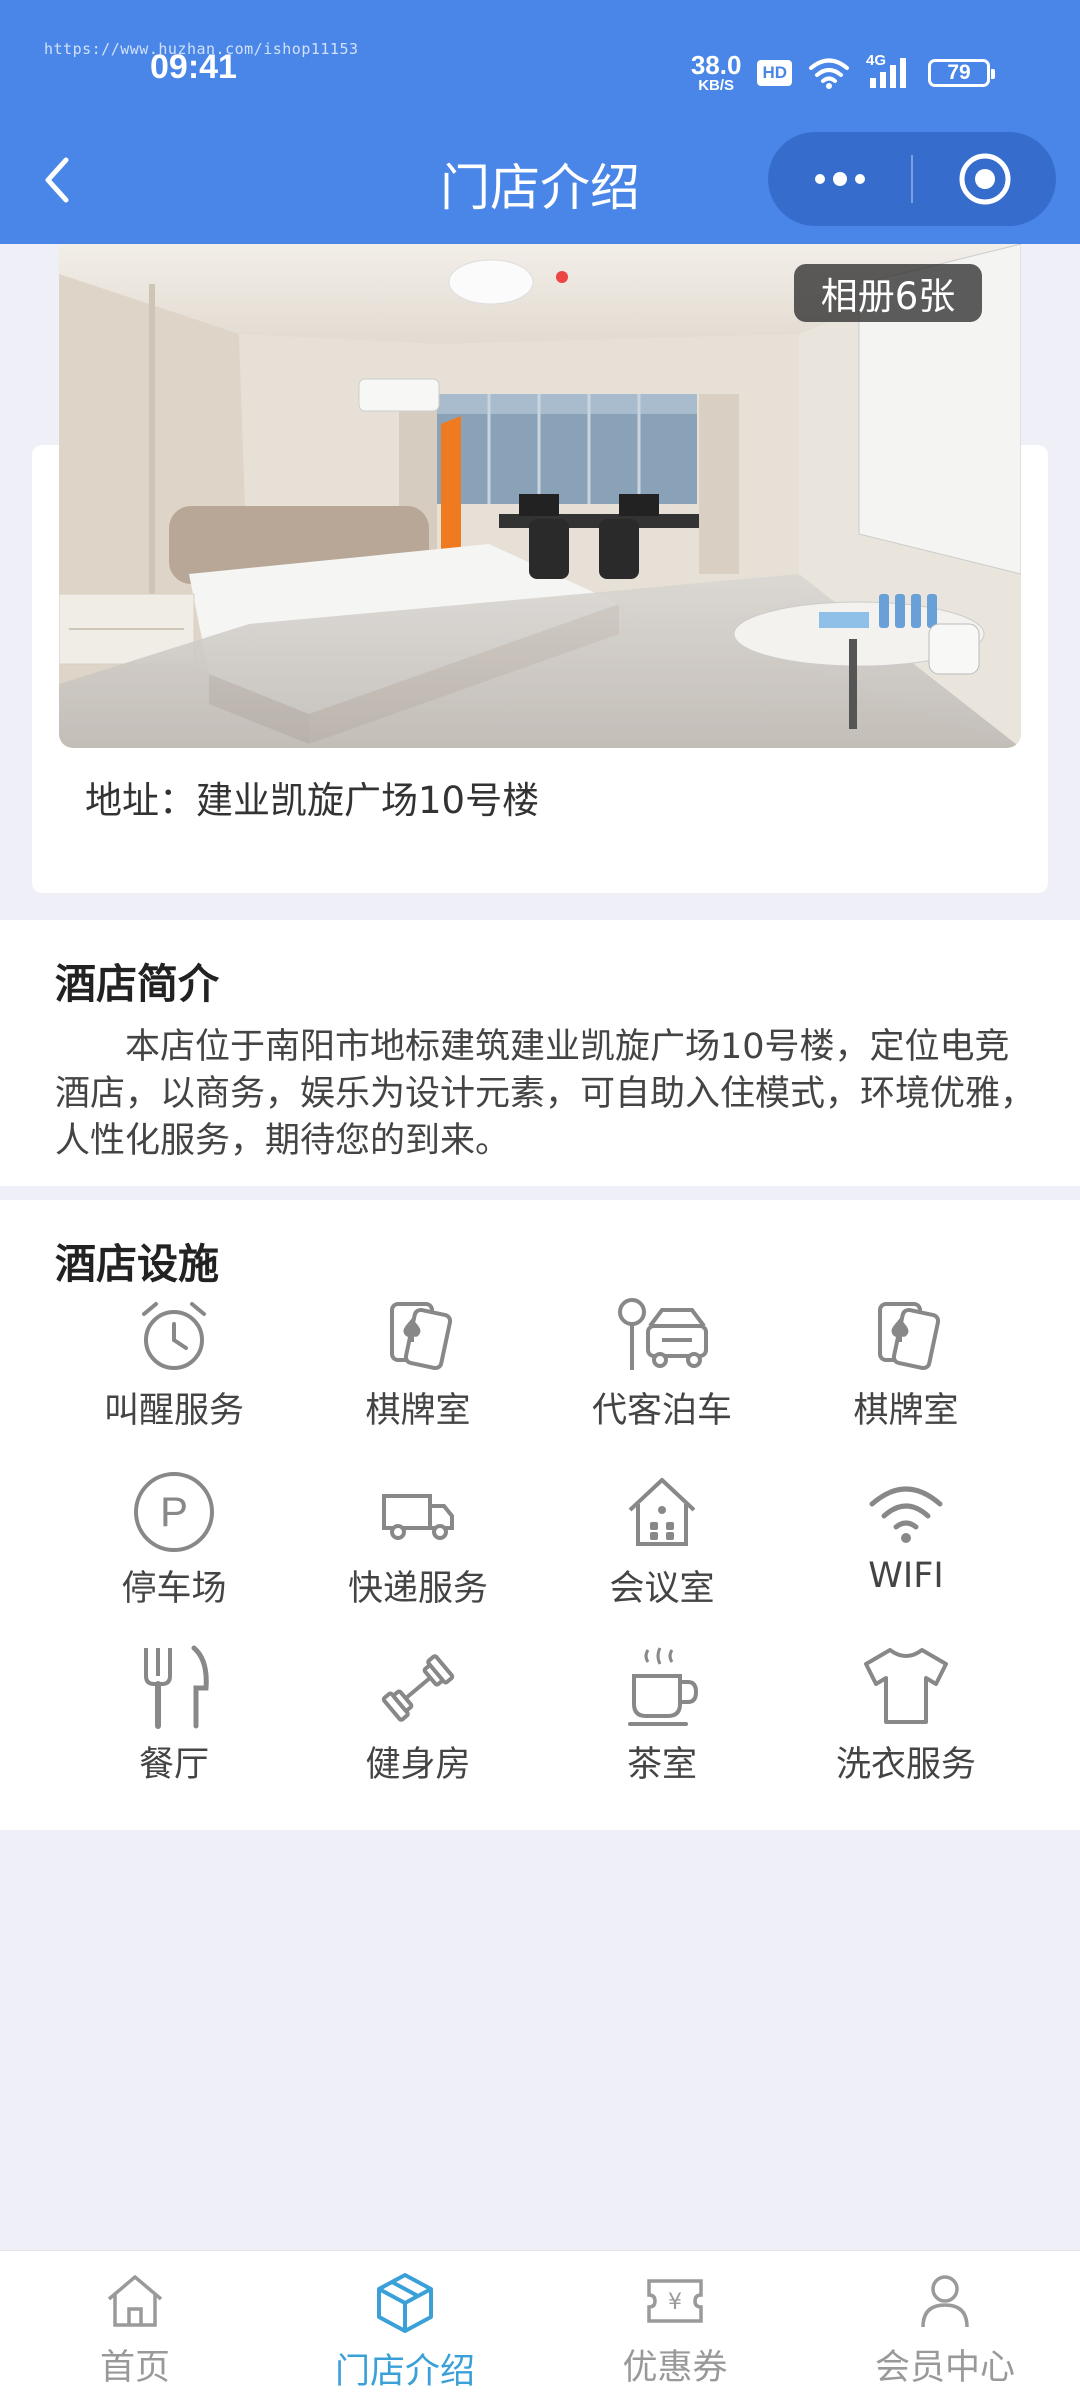  I want to click on coupon-icon: ¥, so click(675, 2301).